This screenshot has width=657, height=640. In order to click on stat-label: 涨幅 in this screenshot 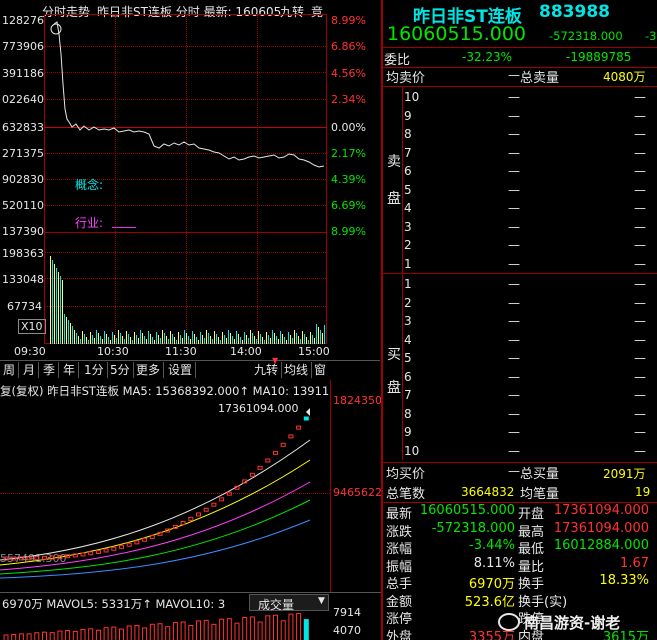, I will do `click(399, 549)`.